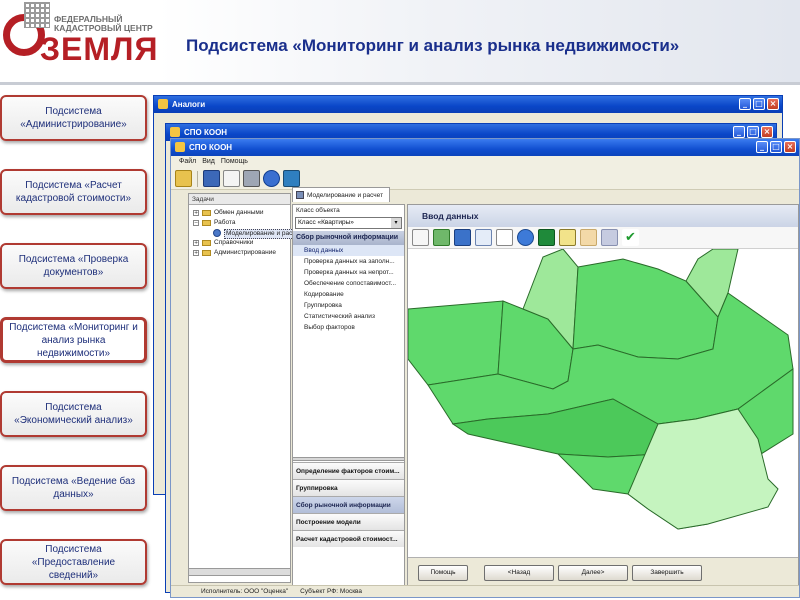 Image resolution: width=800 pixels, height=600 pixels. Describe the element at coordinates (231, 178) in the screenshot. I see `document-icon` at that location.